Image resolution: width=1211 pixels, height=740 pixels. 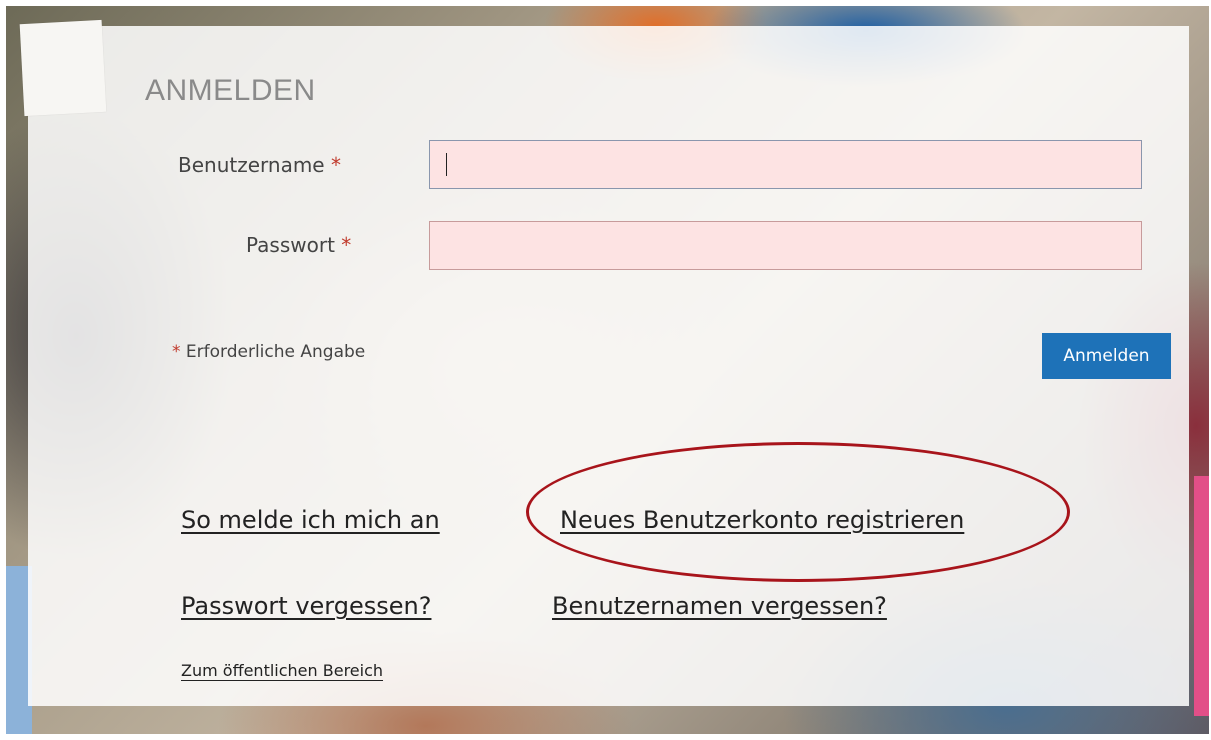 What do you see at coordinates (1106, 356) in the screenshot?
I see `login-button: Anmelden` at bounding box center [1106, 356].